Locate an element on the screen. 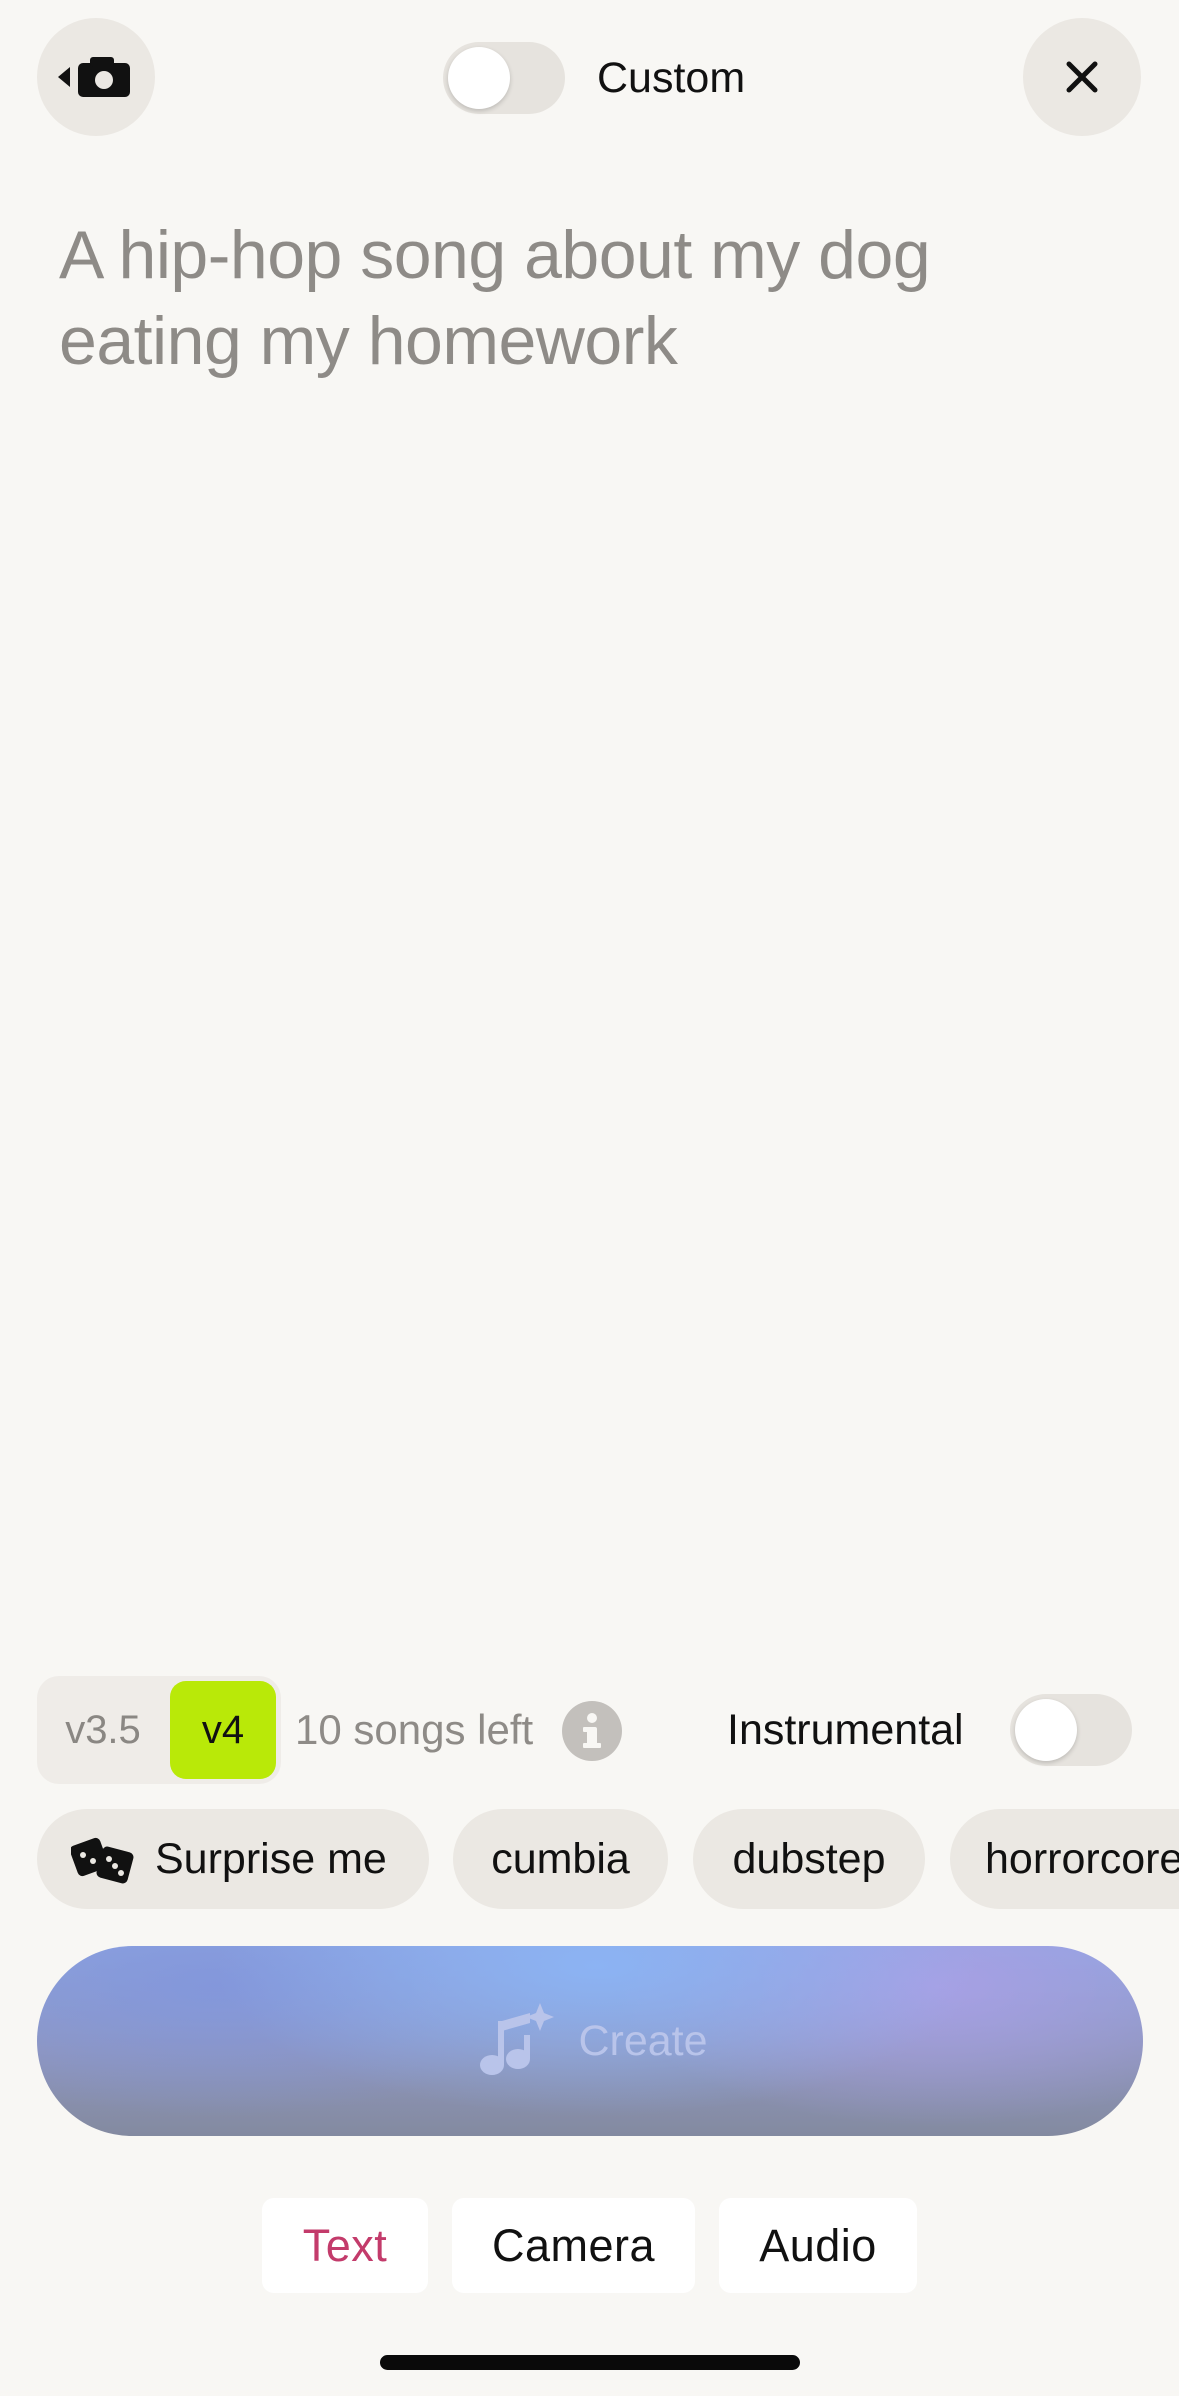 This screenshot has height=2396, width=1179. info-glyph is located at coordinates (592, 1730).